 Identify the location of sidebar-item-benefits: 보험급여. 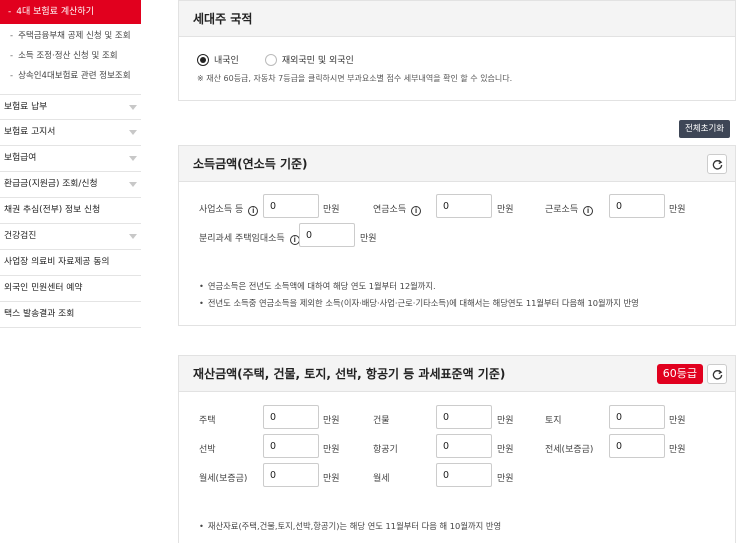
(70, 159).